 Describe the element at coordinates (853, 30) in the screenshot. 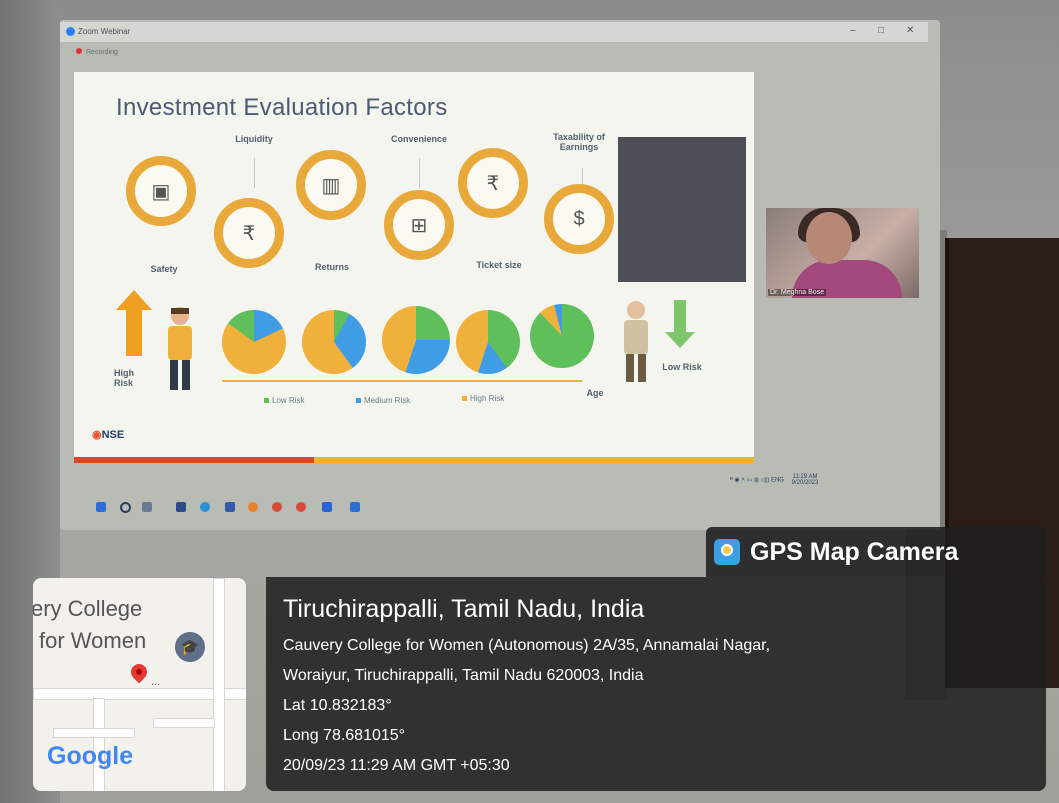

I see `minimize-button: –` at that location.